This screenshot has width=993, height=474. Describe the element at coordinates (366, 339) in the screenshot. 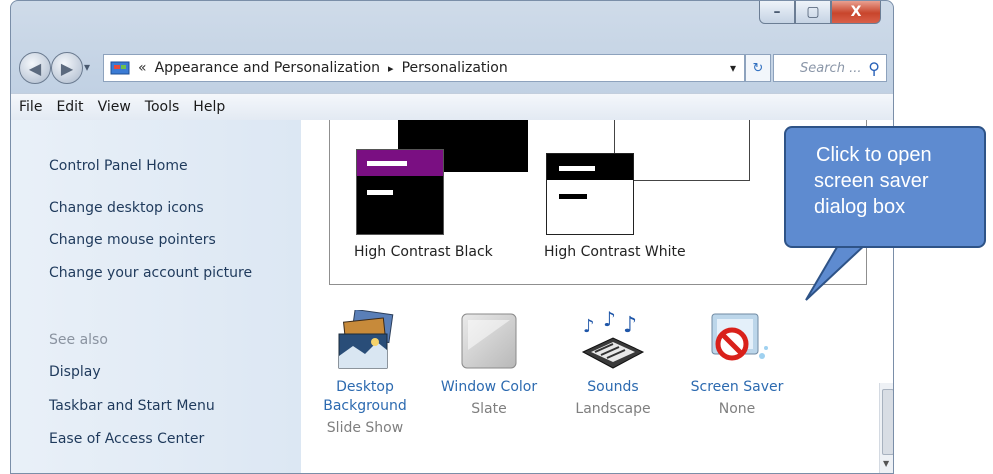

I see `desktop-background-icon` at that location.